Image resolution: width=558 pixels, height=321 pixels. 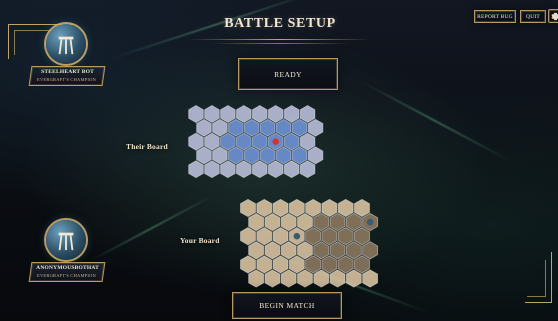 What do you see at coordinates (67, 72) in the screenshot?
I see `opponent-name: STEELHEART BOT` at bounding box center [67, 72].